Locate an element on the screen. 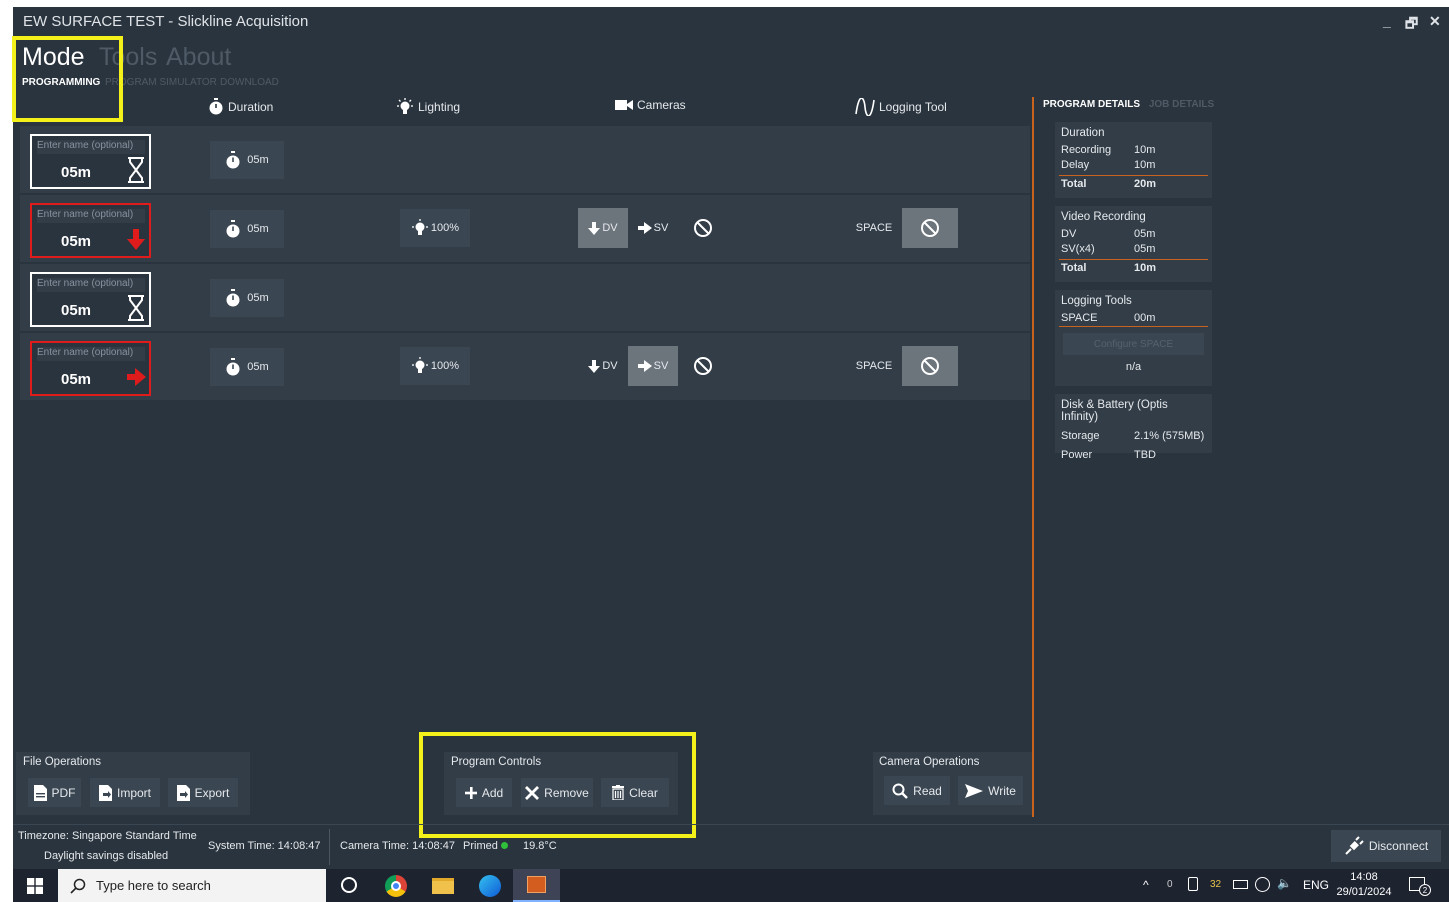 This screenshot has height=902, width=1449. tray-count-b: 32 is located at coordinates (1216, 884).